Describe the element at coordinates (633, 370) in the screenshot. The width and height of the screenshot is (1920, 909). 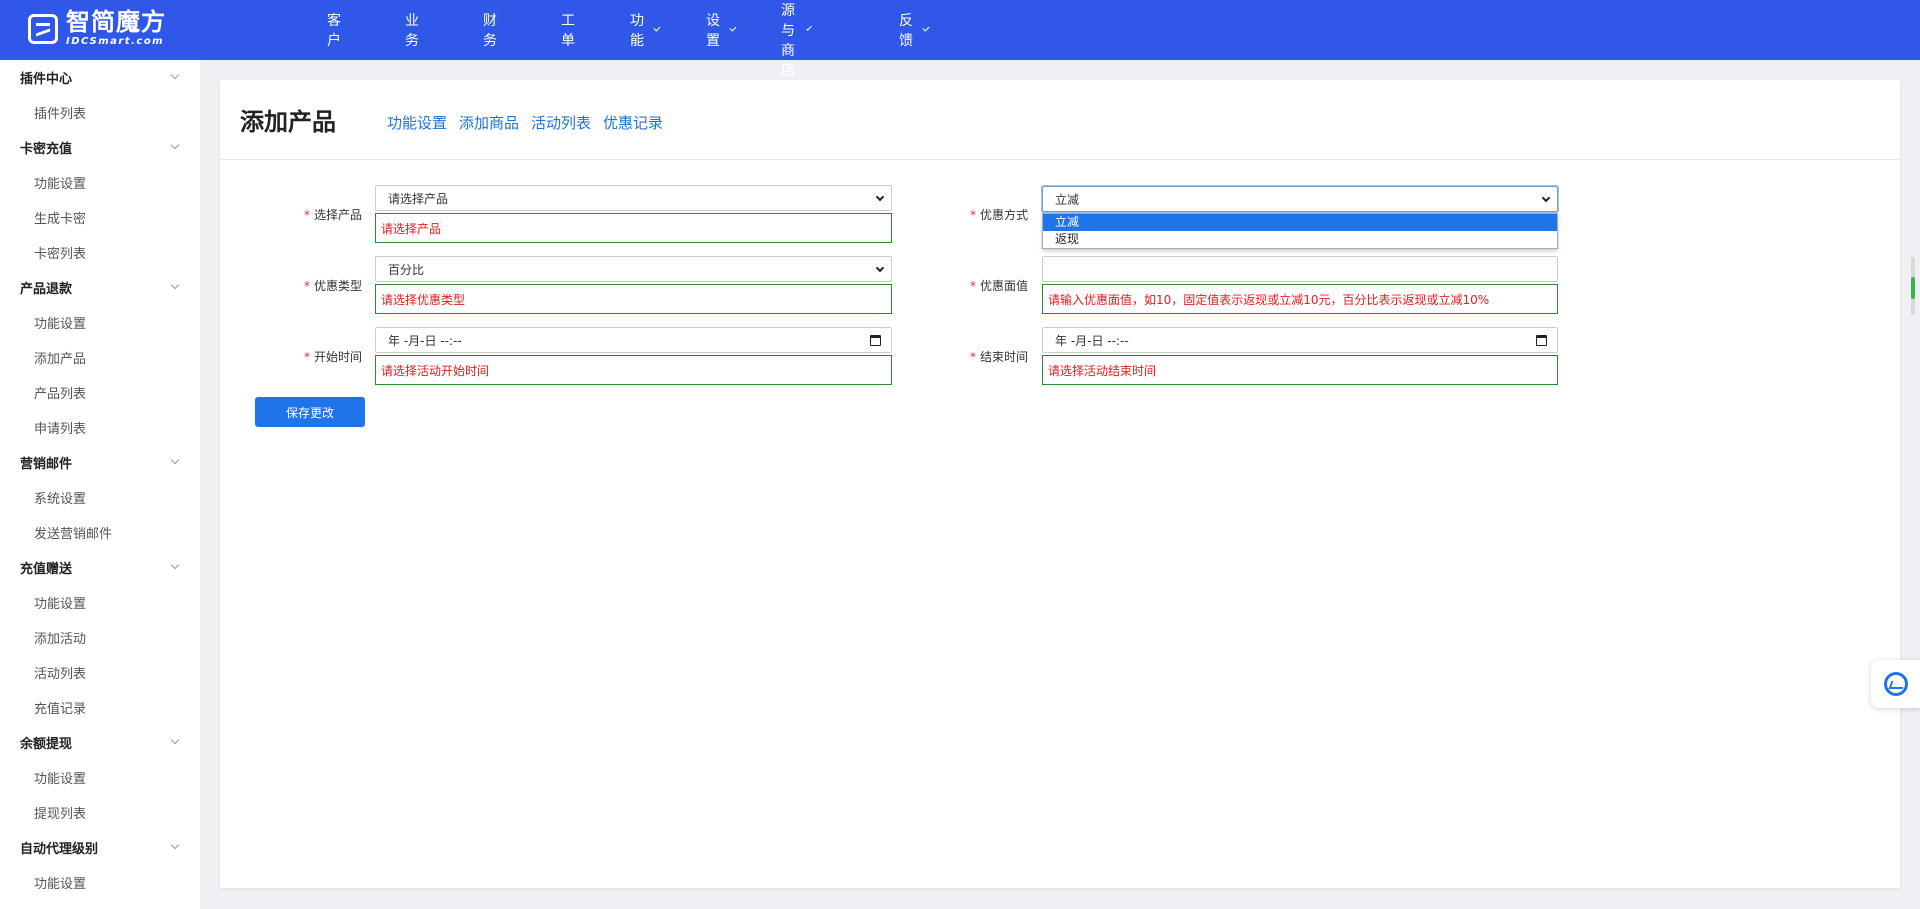
I see `start-time-error: 请选择活动开始时间` at that location.